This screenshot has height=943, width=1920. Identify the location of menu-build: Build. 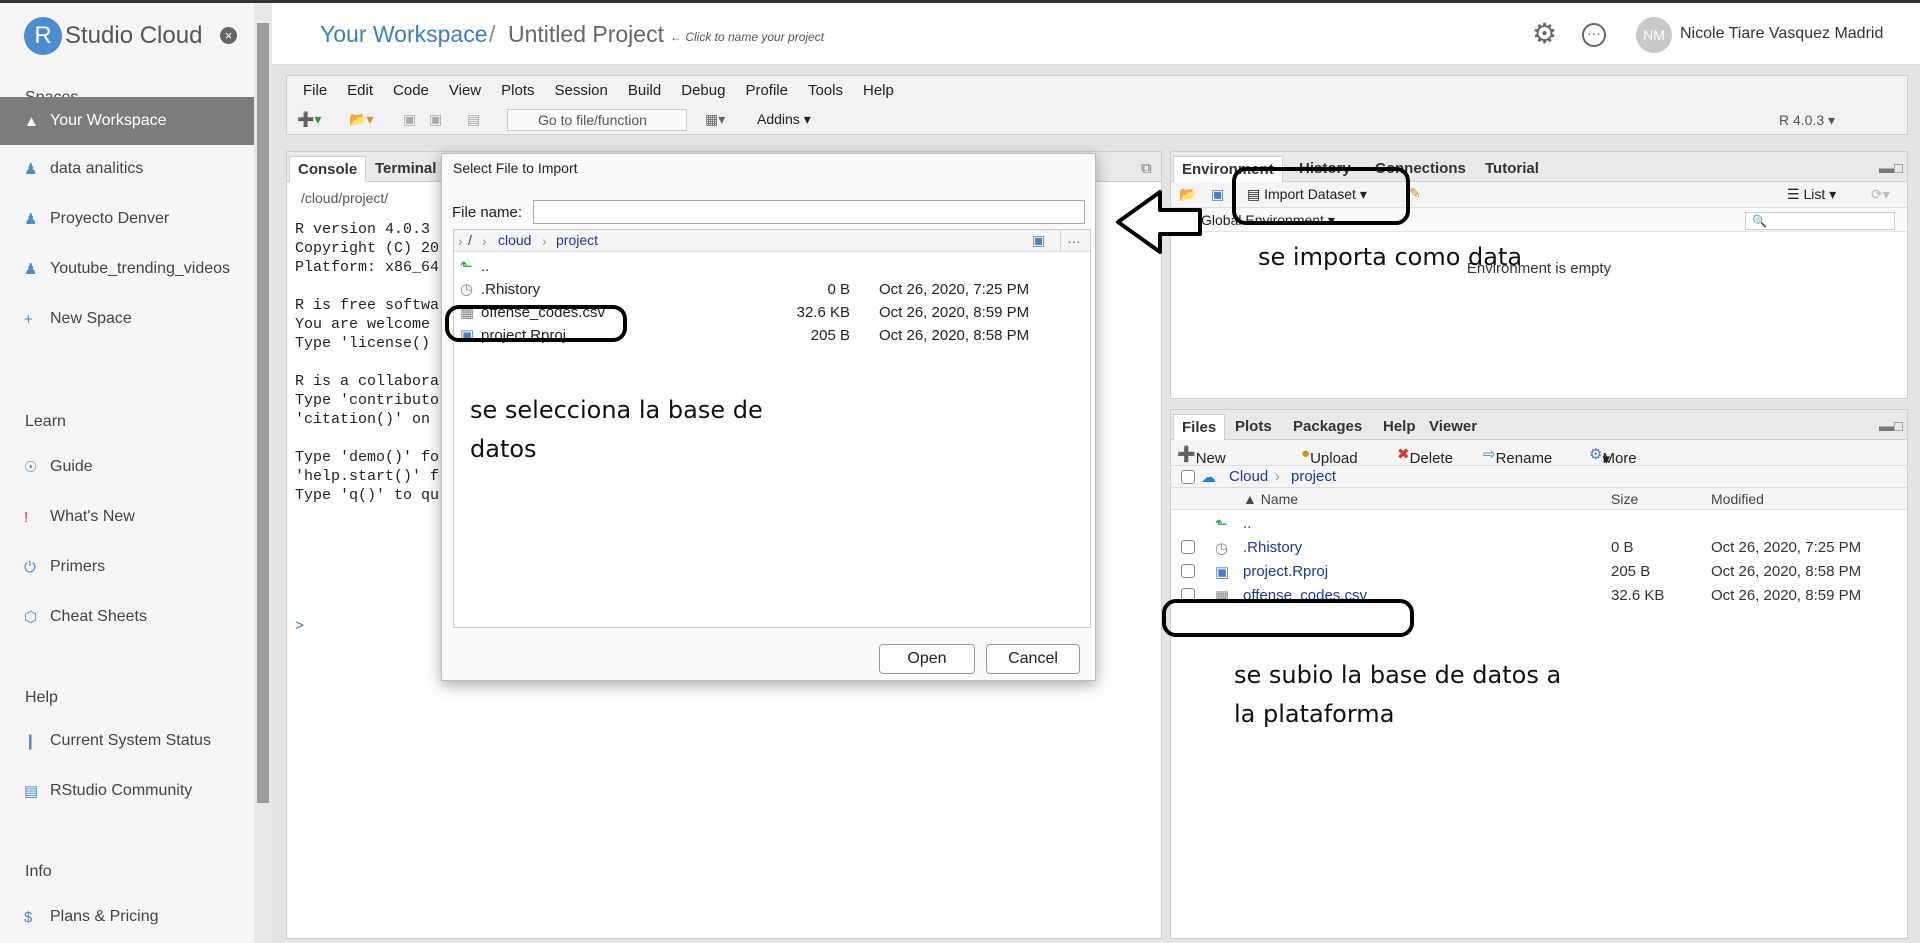
(644, 90).